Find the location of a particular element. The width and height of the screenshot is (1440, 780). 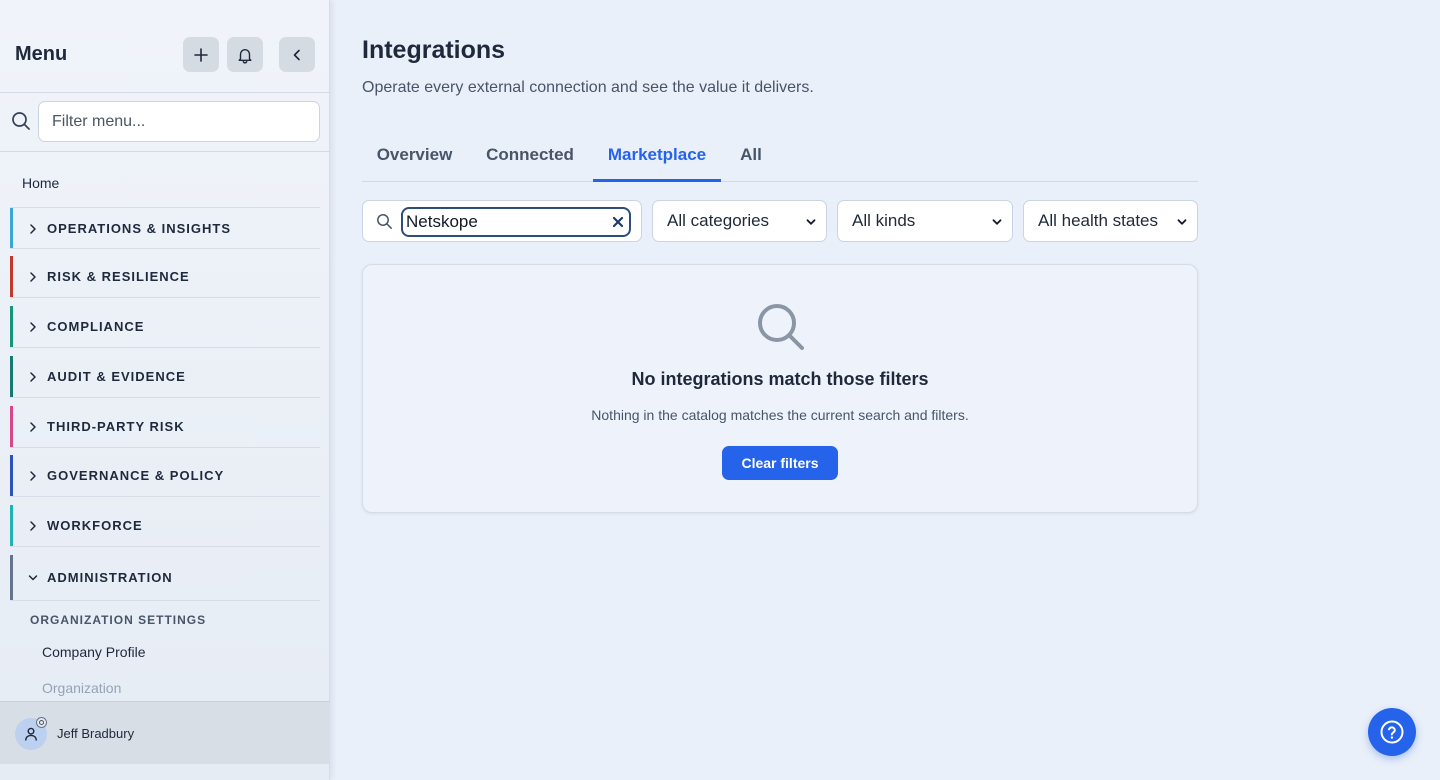

tab-bar: Overview Connected Marketplace All is located at coordinates (780, 157).